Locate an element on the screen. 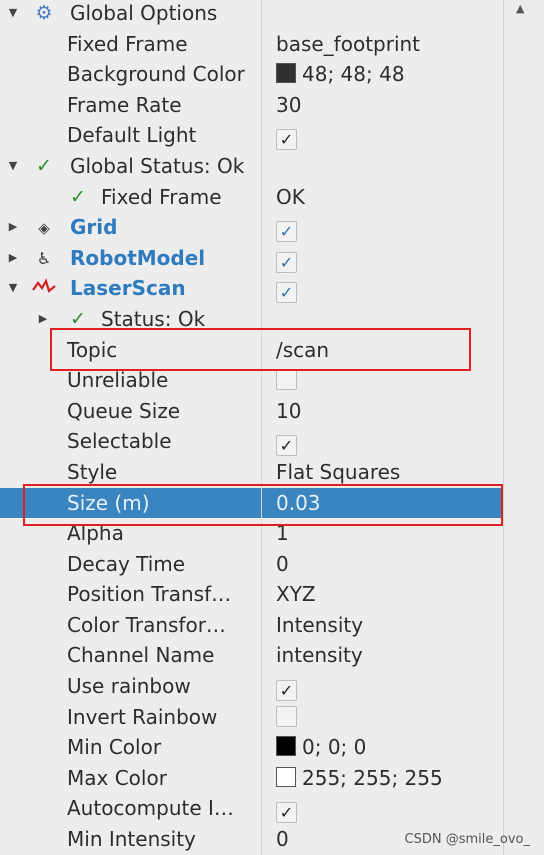 Image resolution: width=544 pixels, height=855 pixels. tree-row: Channel Name intensity is located at coordinates (251, 655).